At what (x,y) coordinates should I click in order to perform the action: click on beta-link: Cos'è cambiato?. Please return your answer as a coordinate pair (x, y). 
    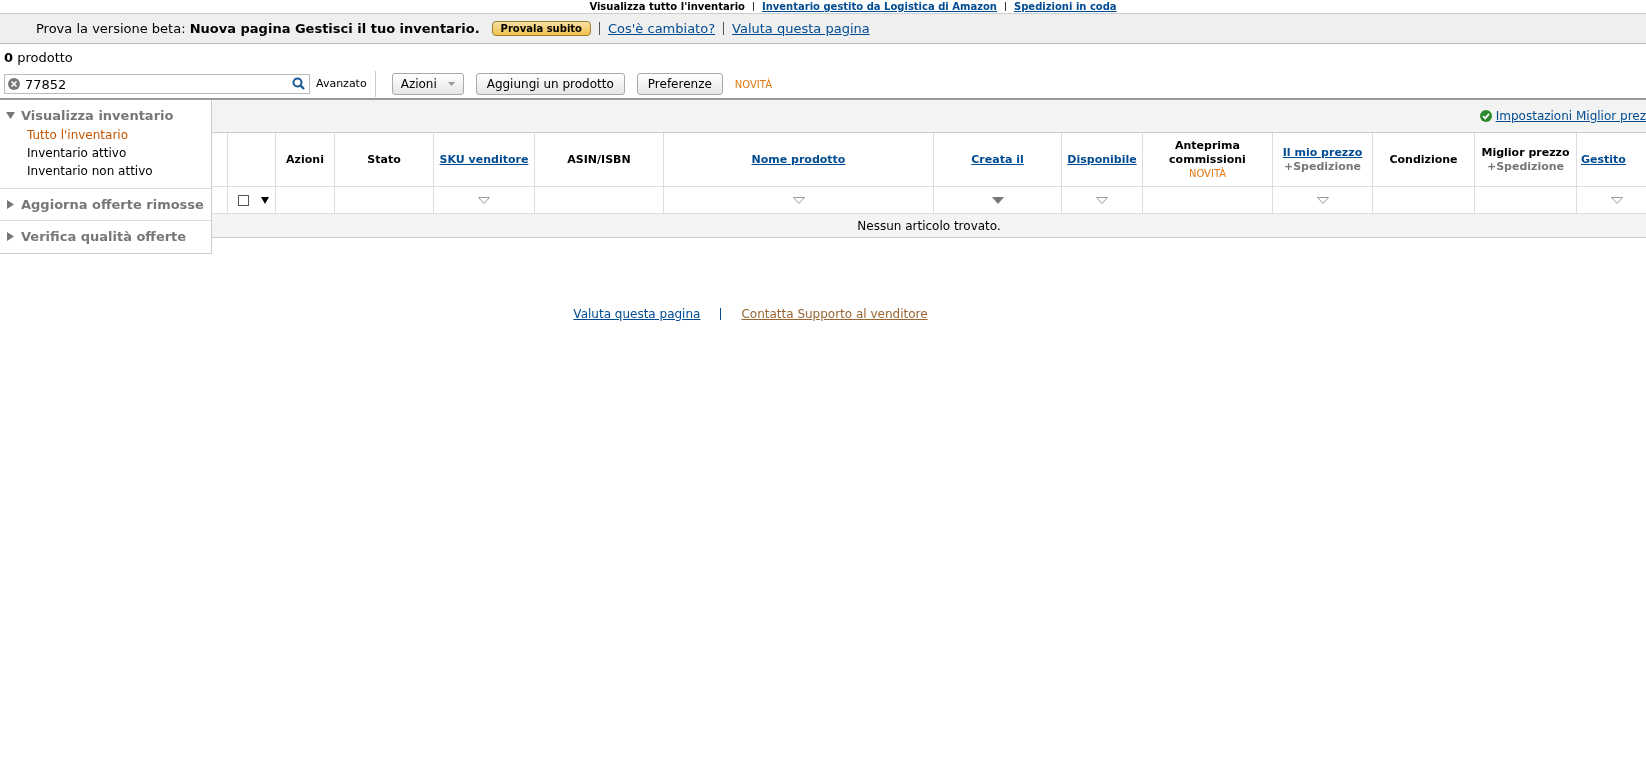
    Looking at the image, I should click on (662, 28).